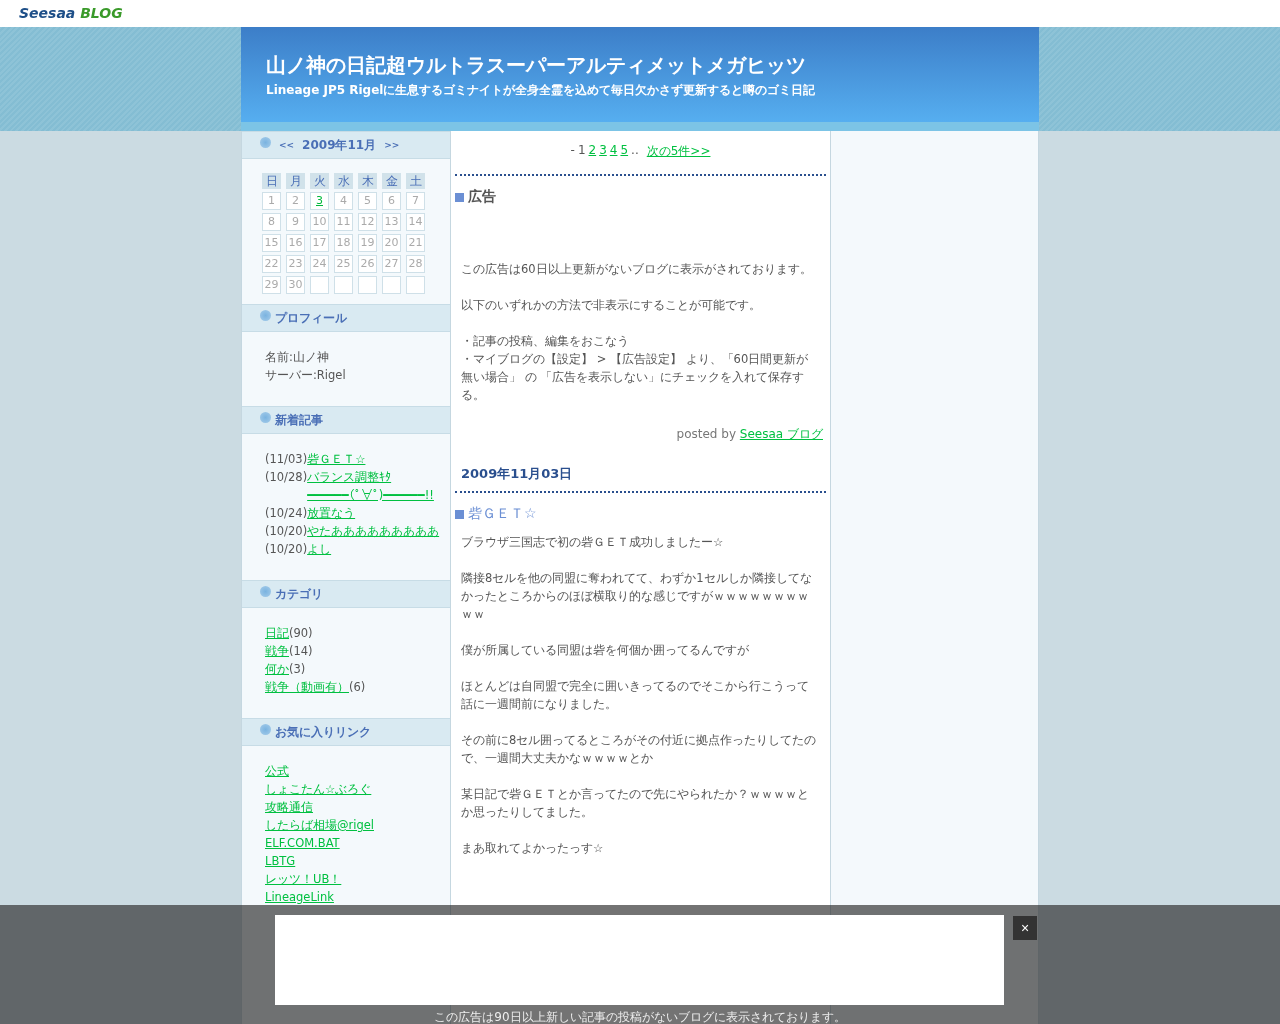  What do you see at coordinates (613, 151) in the screenshot?
I see `page-link: 4` at bounding box center [613, 151].